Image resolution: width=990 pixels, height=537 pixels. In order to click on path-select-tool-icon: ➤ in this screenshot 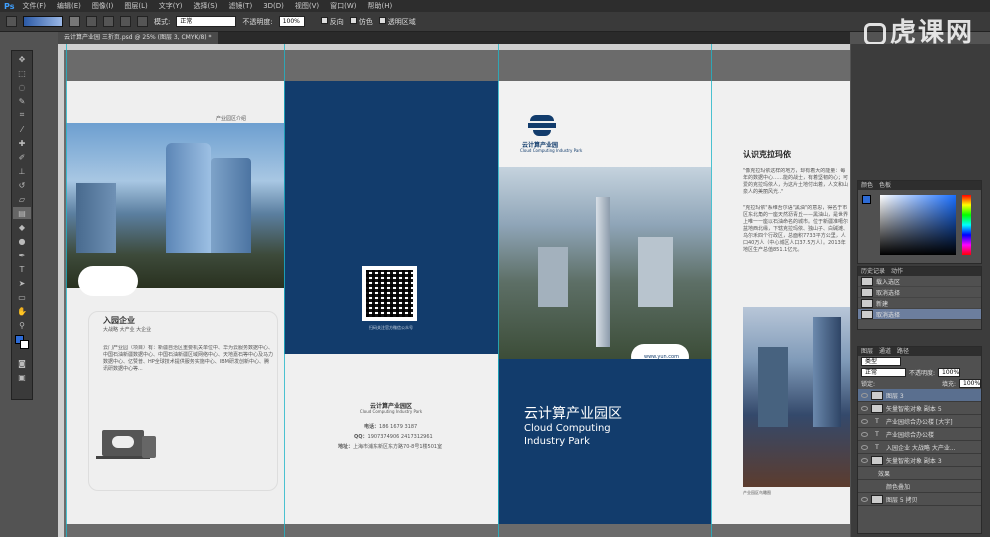, I will do `click(22, 283)`.